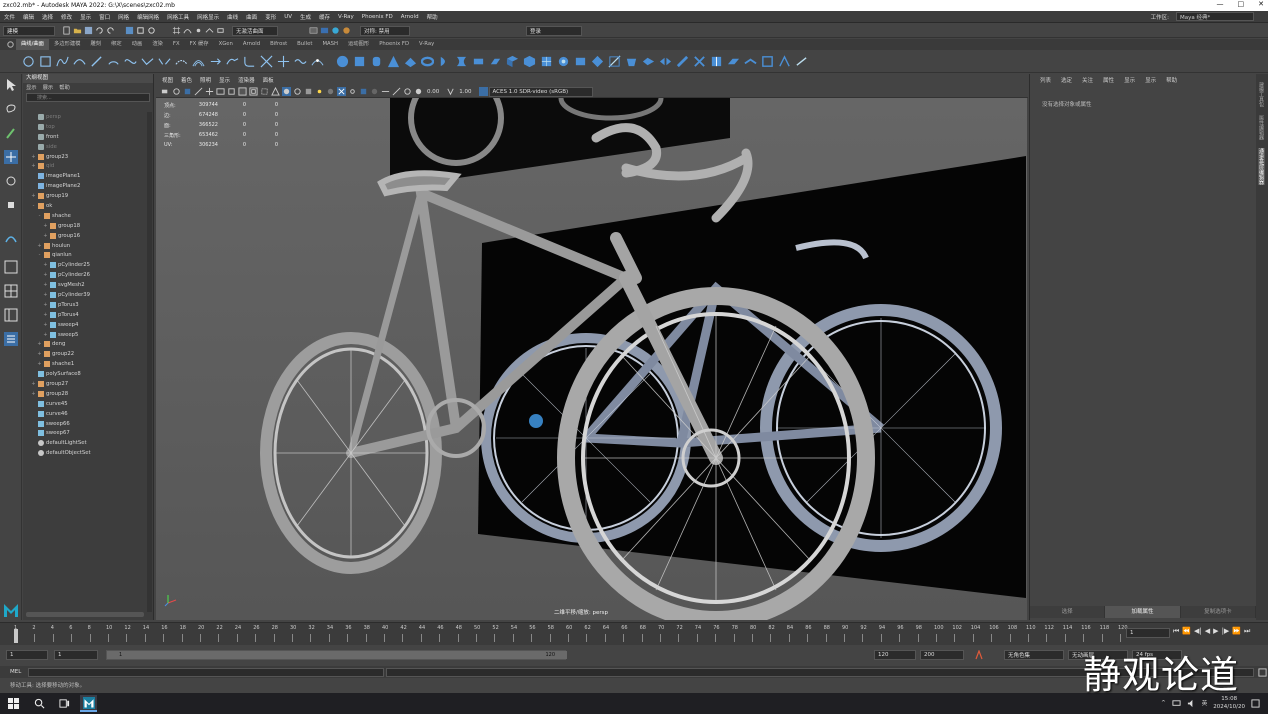 The image size is (1268, 714). Describe the element at coordinates (1247, 631) in the screenshot. I see `playback-button-7: ⏭` at that location.